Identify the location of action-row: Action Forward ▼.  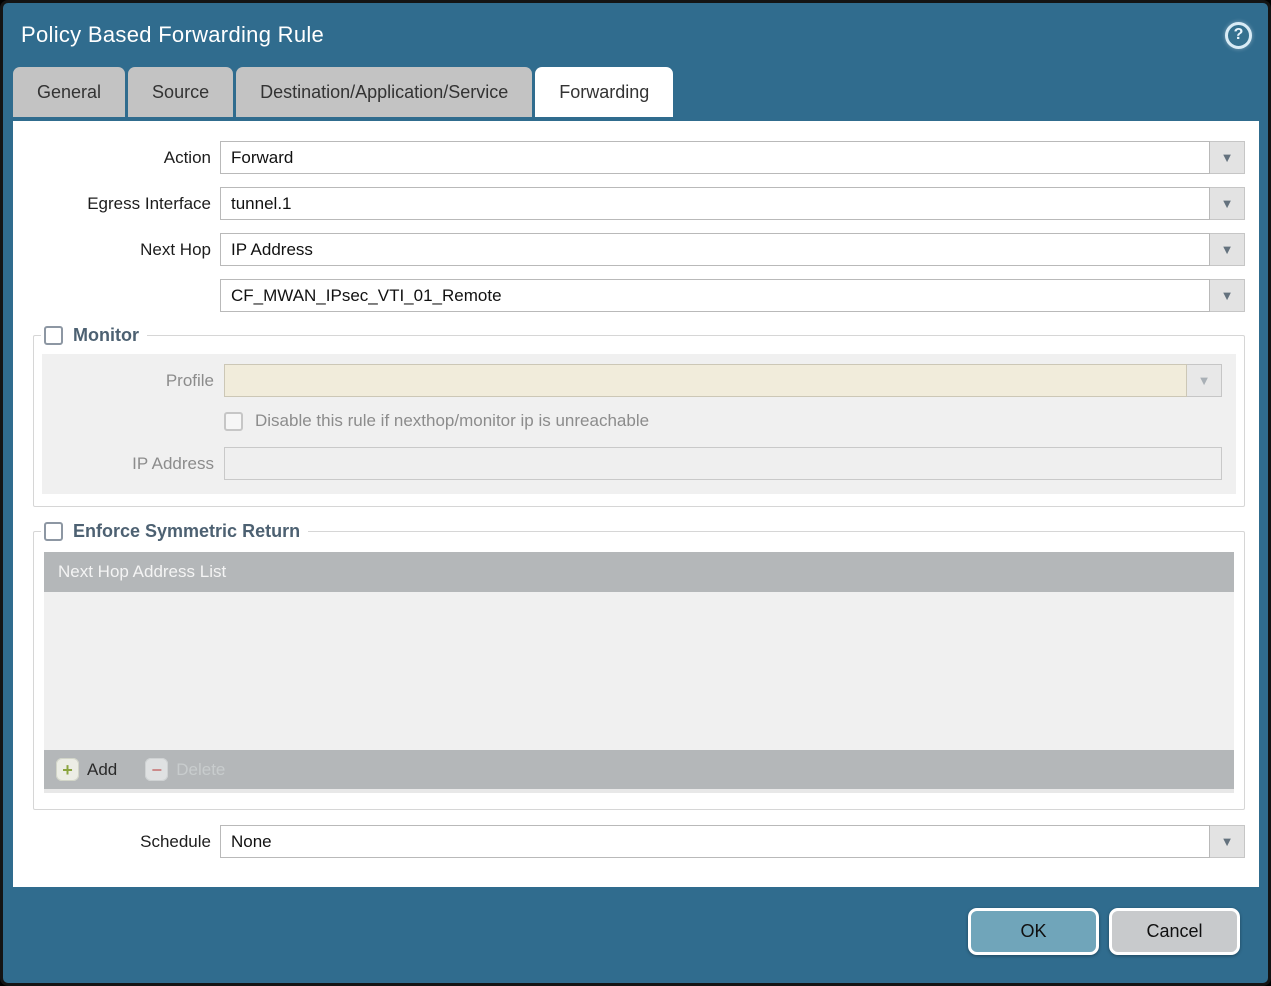
(636, 157).